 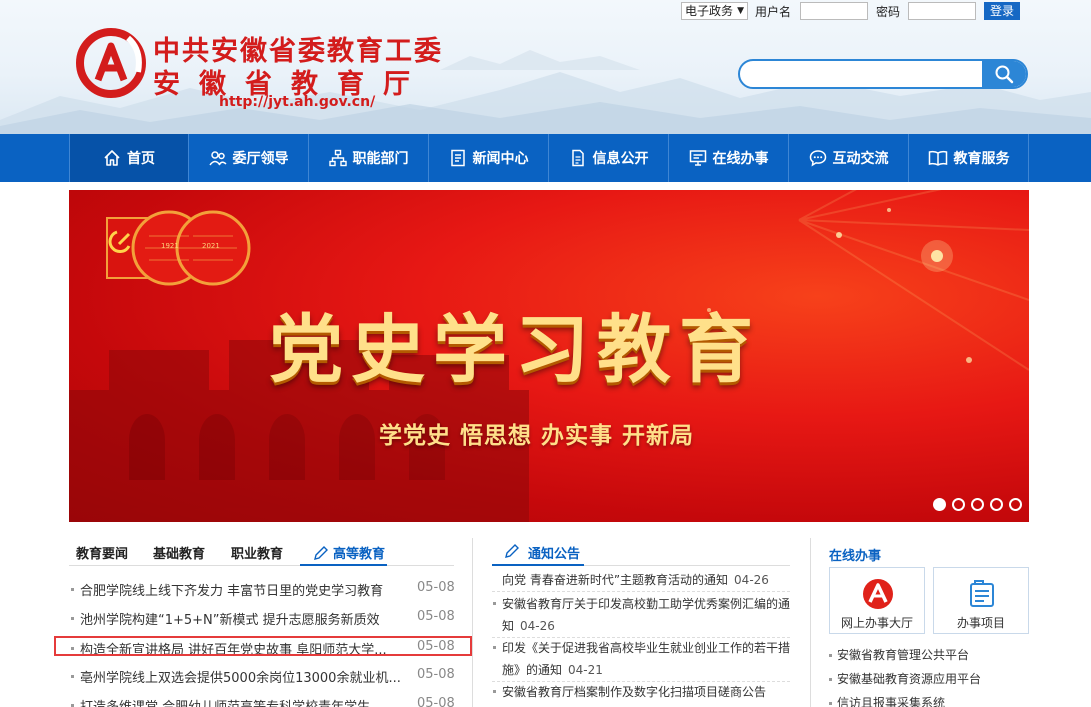 What do you see at coordinates (217, 158) in the screenshot?
I see `leaders-icon` at bounding box center [217, 158].